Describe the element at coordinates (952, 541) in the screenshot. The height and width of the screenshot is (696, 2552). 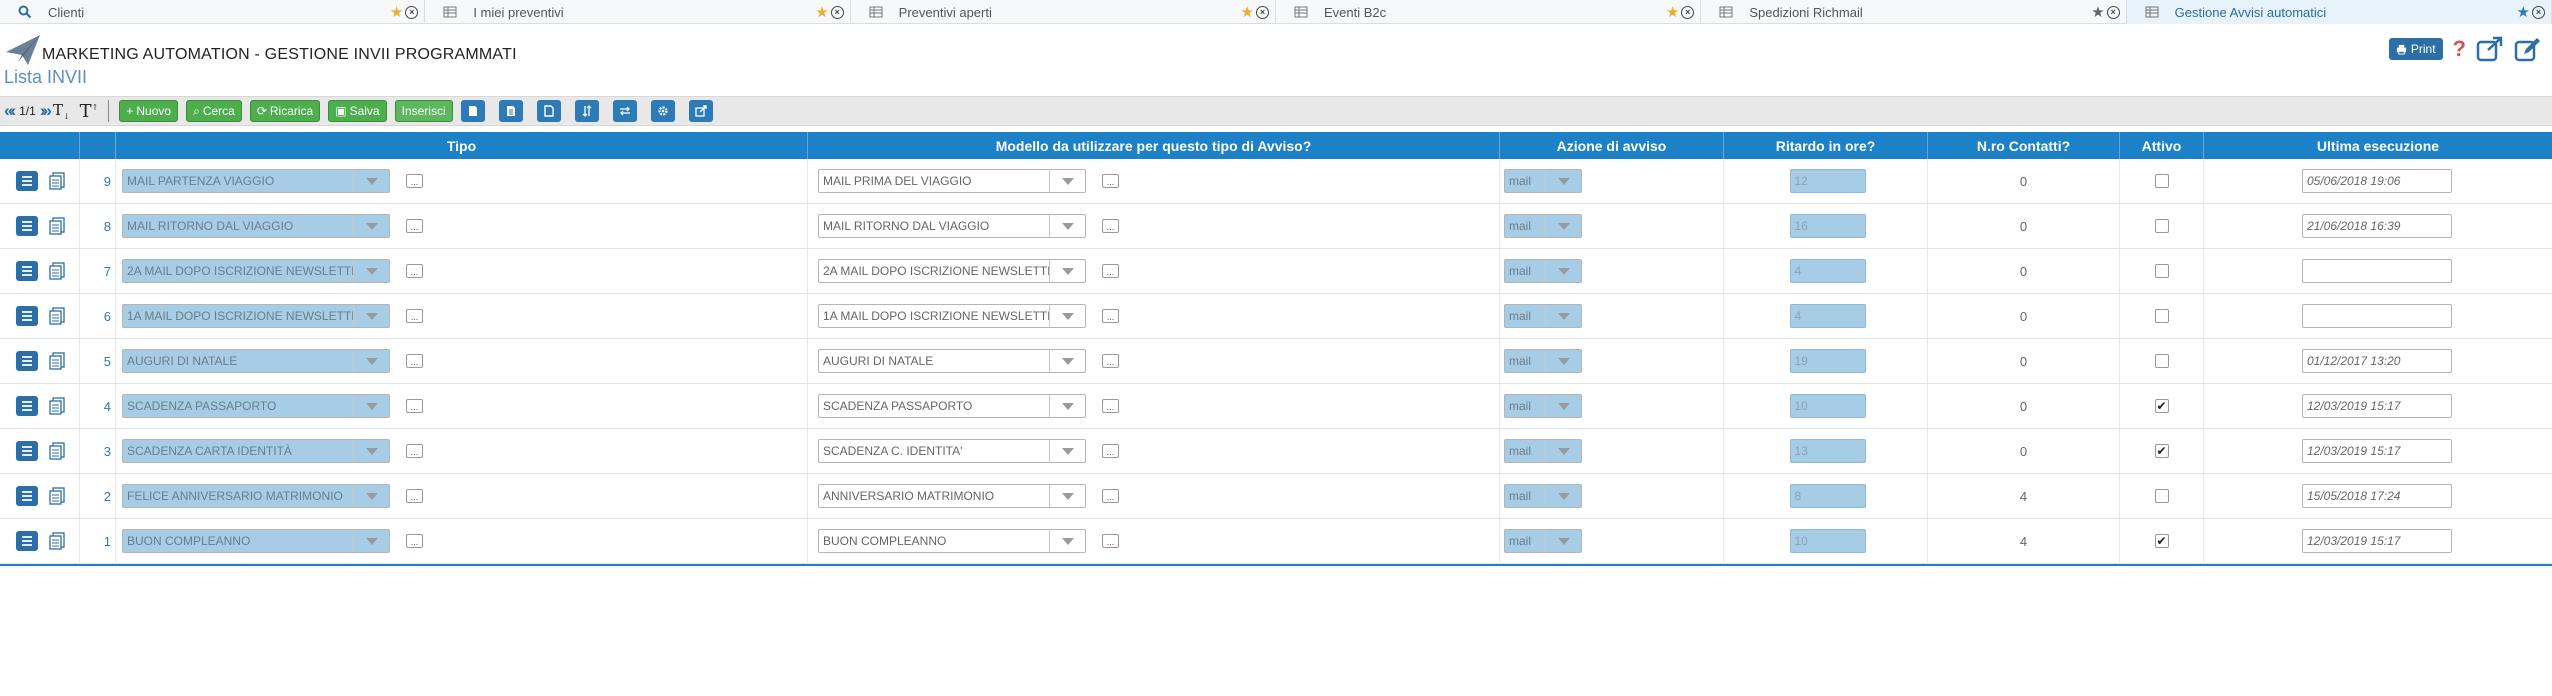
I see `modello-select: BUON COMPLEANNO` at that location.